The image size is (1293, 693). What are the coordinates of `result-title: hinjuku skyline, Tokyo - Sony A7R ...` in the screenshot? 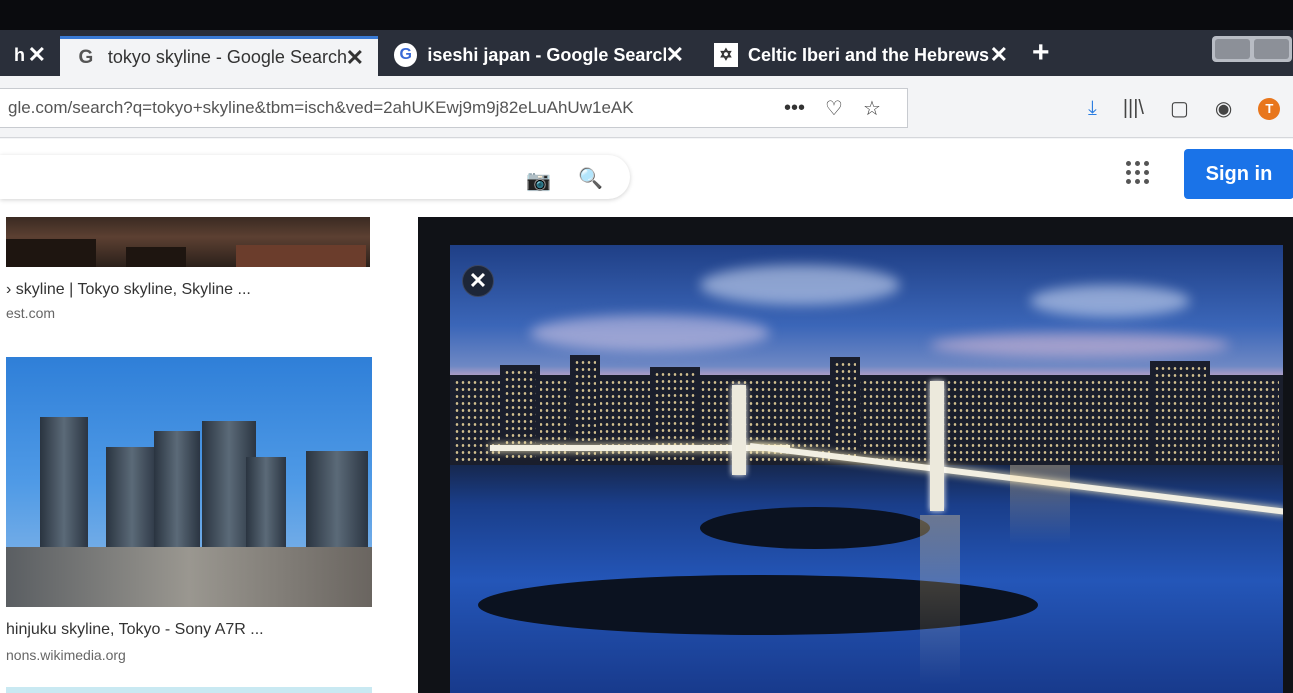 It's located at (135, 630).